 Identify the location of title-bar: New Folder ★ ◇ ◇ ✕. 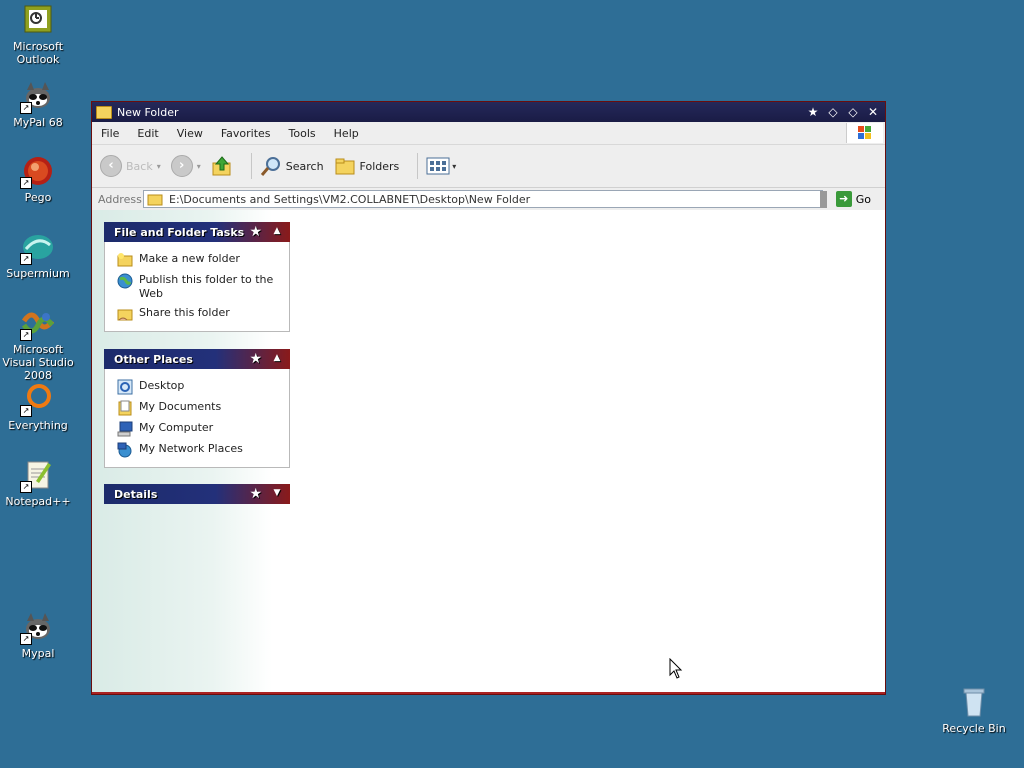
(488, 112).